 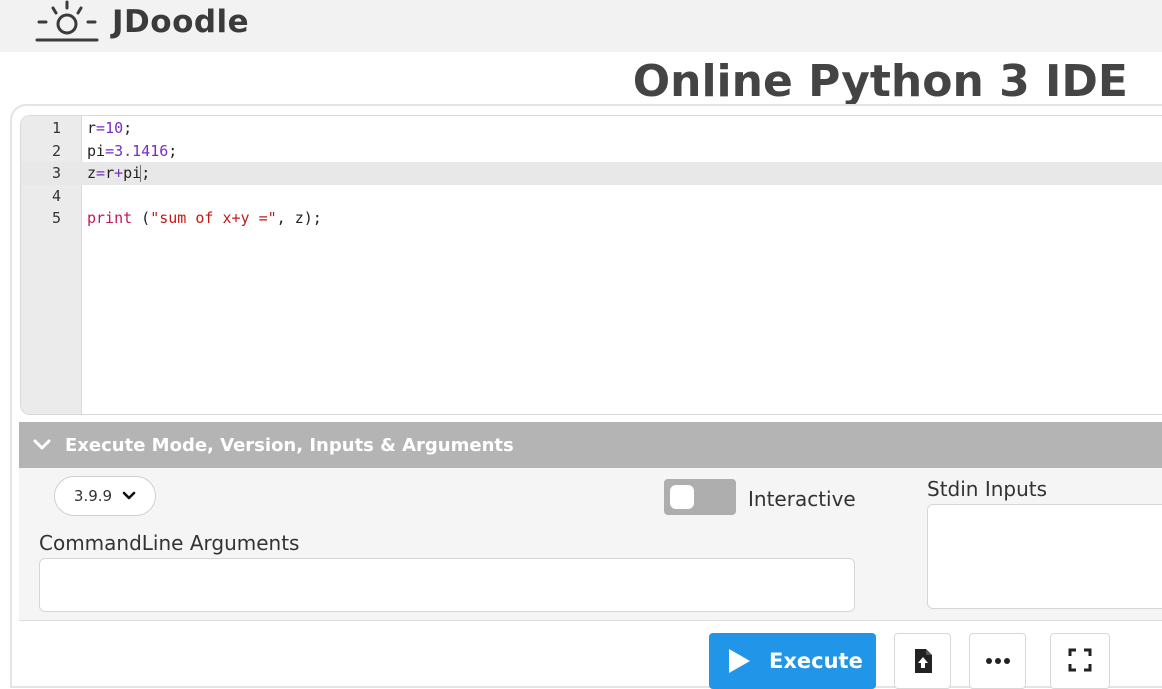 What do you see at coordinates (682, 497) in the screenshot?
I see `toggle-knob` at bounding box center [682, 497].